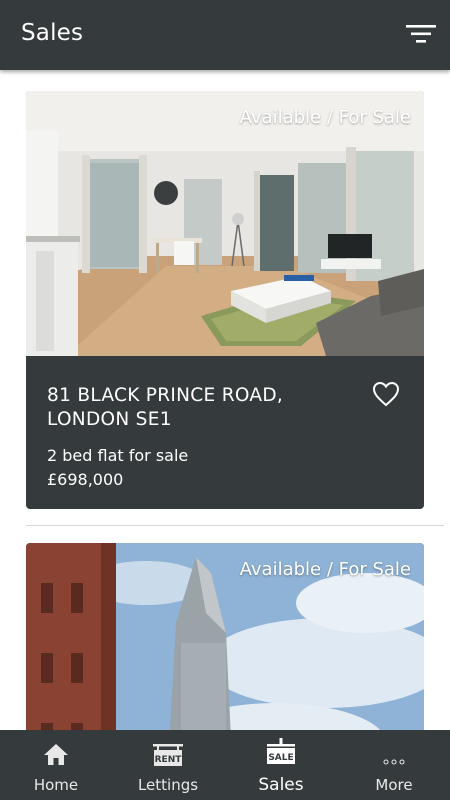 This screenshot has width=450, height=800. I want to click on nav-label: Lettings, so click(168, 785).